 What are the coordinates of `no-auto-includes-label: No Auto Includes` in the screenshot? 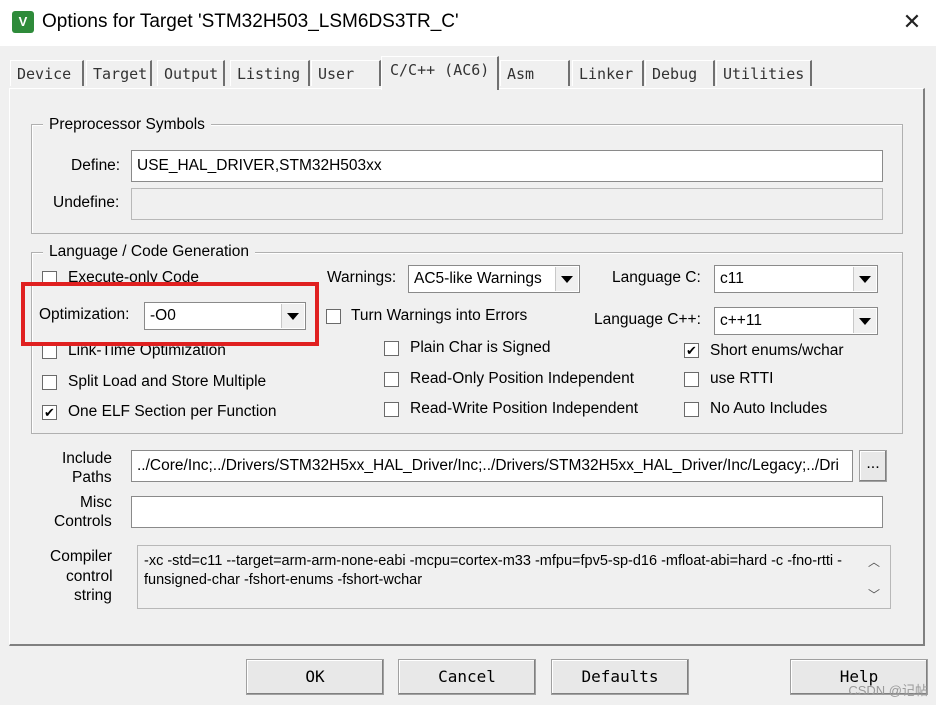 It's located at (769, 408).